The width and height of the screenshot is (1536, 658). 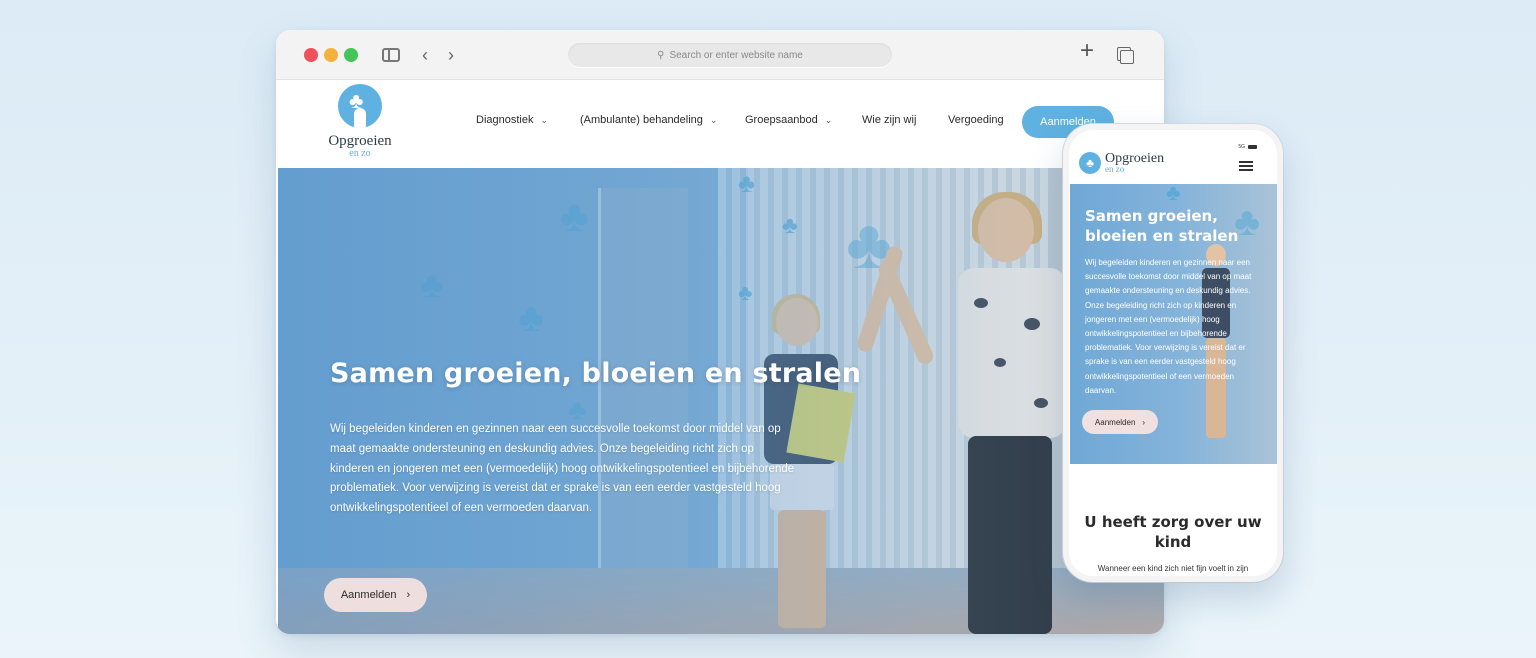 I want to click on nav-item-wie-zijn-wij: Wie zijn wij, so click(x=889, y=120).